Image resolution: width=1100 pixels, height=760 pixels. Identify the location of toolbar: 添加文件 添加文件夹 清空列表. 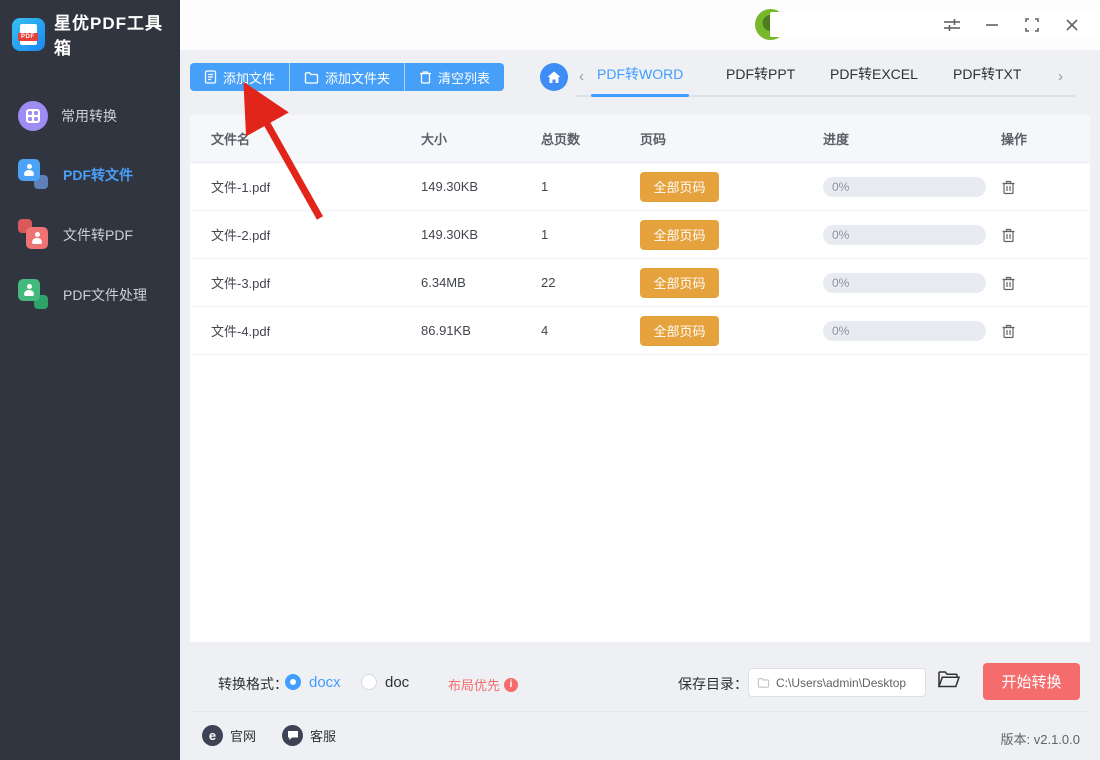
(347, 77).